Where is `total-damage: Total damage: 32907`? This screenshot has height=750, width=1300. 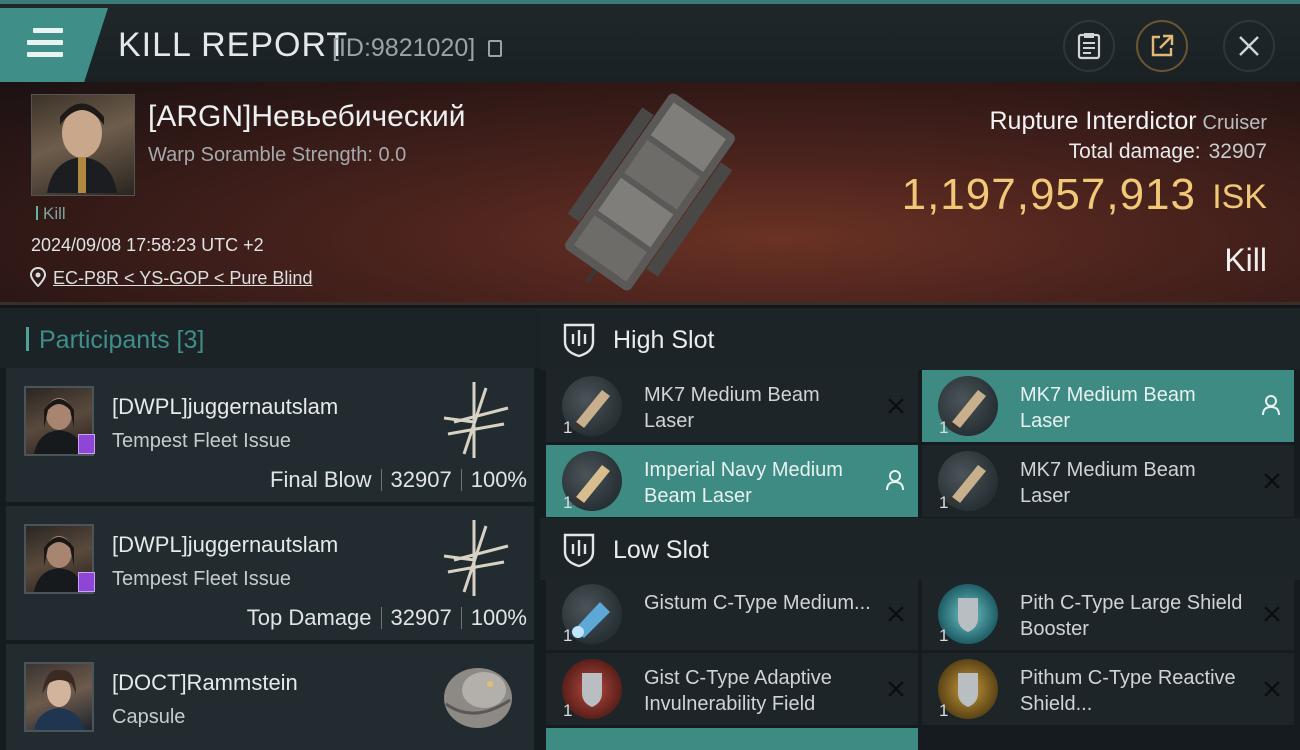
total-damage: Total damage: 32907 is located at coordinates (1168, 152).